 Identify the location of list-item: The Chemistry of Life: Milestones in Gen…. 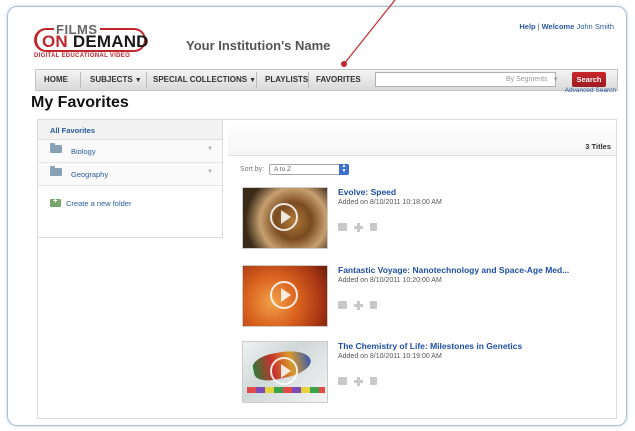
(427, 373).